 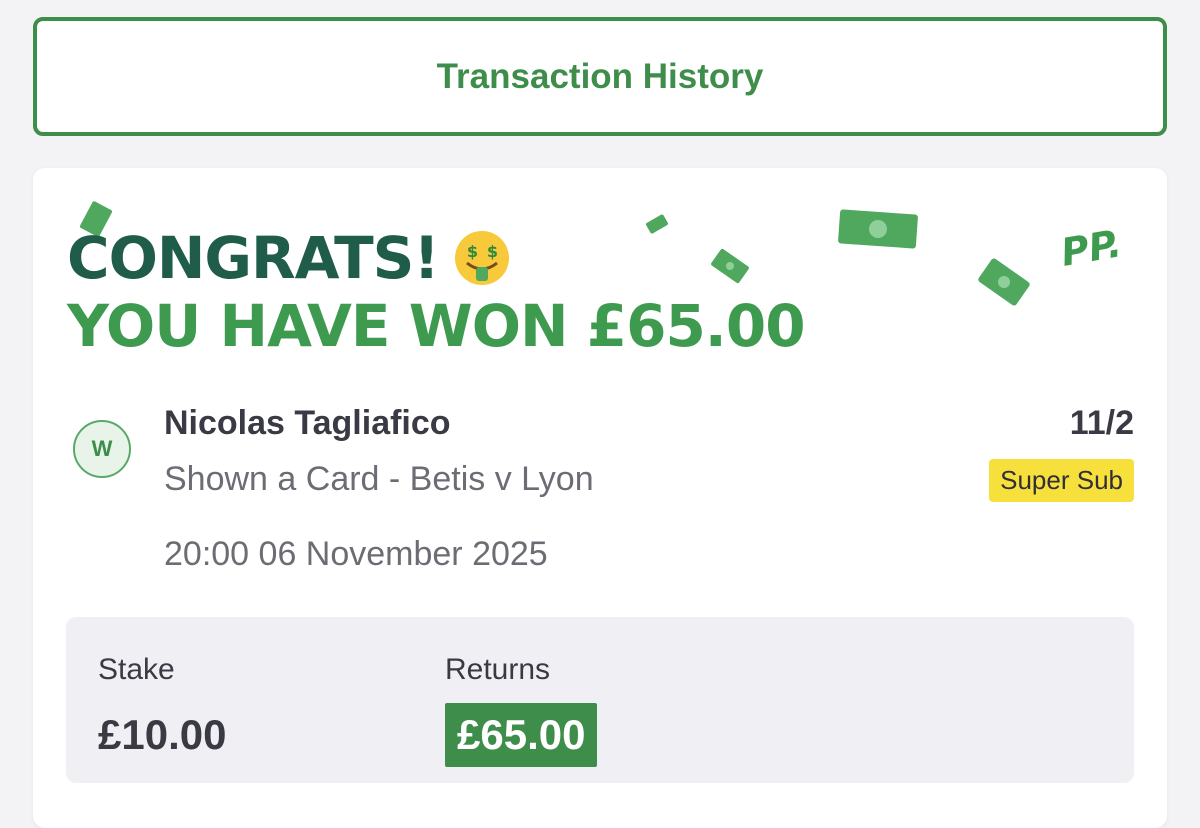 I want to click on market-event: Shown a Card - Betis v Lyon, so click(x=379, y=479).